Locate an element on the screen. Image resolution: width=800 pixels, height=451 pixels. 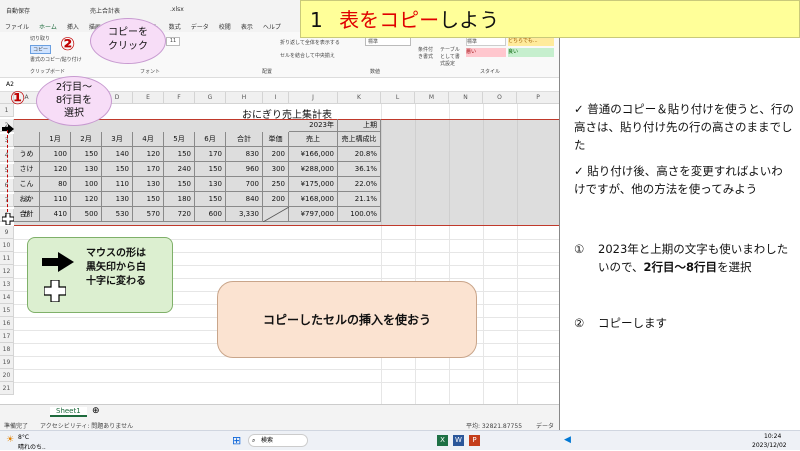
row-label: こんぶ is located at coordinates (27, 190).